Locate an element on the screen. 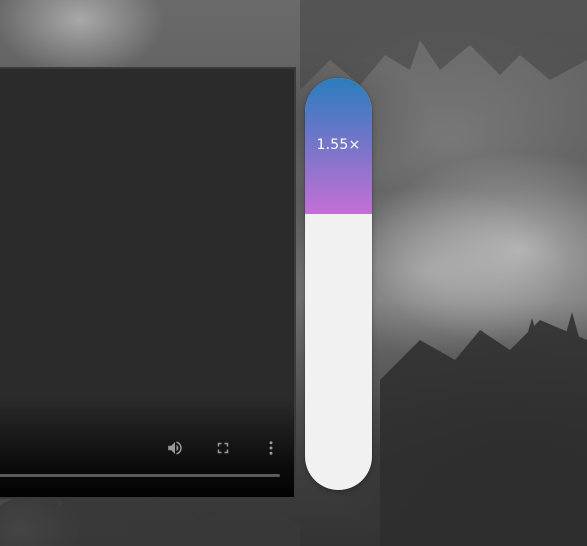  more-glyph is located at coordinates (271, 448).